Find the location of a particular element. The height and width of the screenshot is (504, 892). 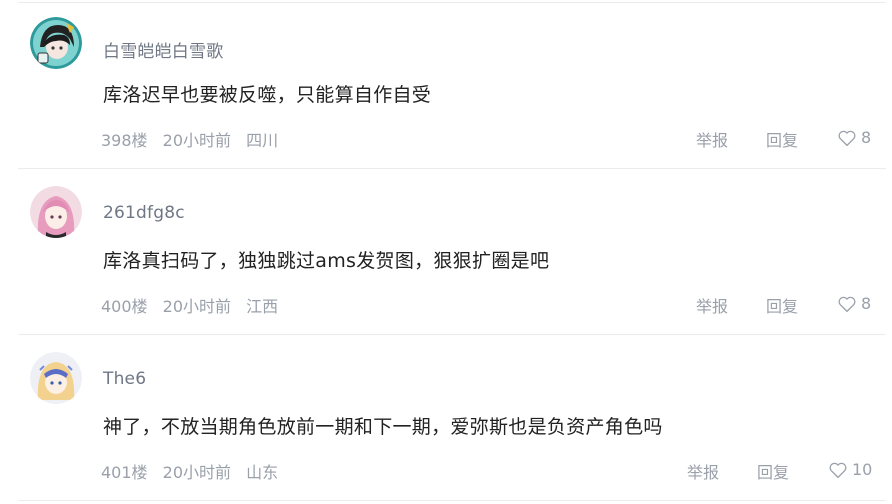

anime-character-pink-hair-avatar-icon is located at coordinates (56, 212).